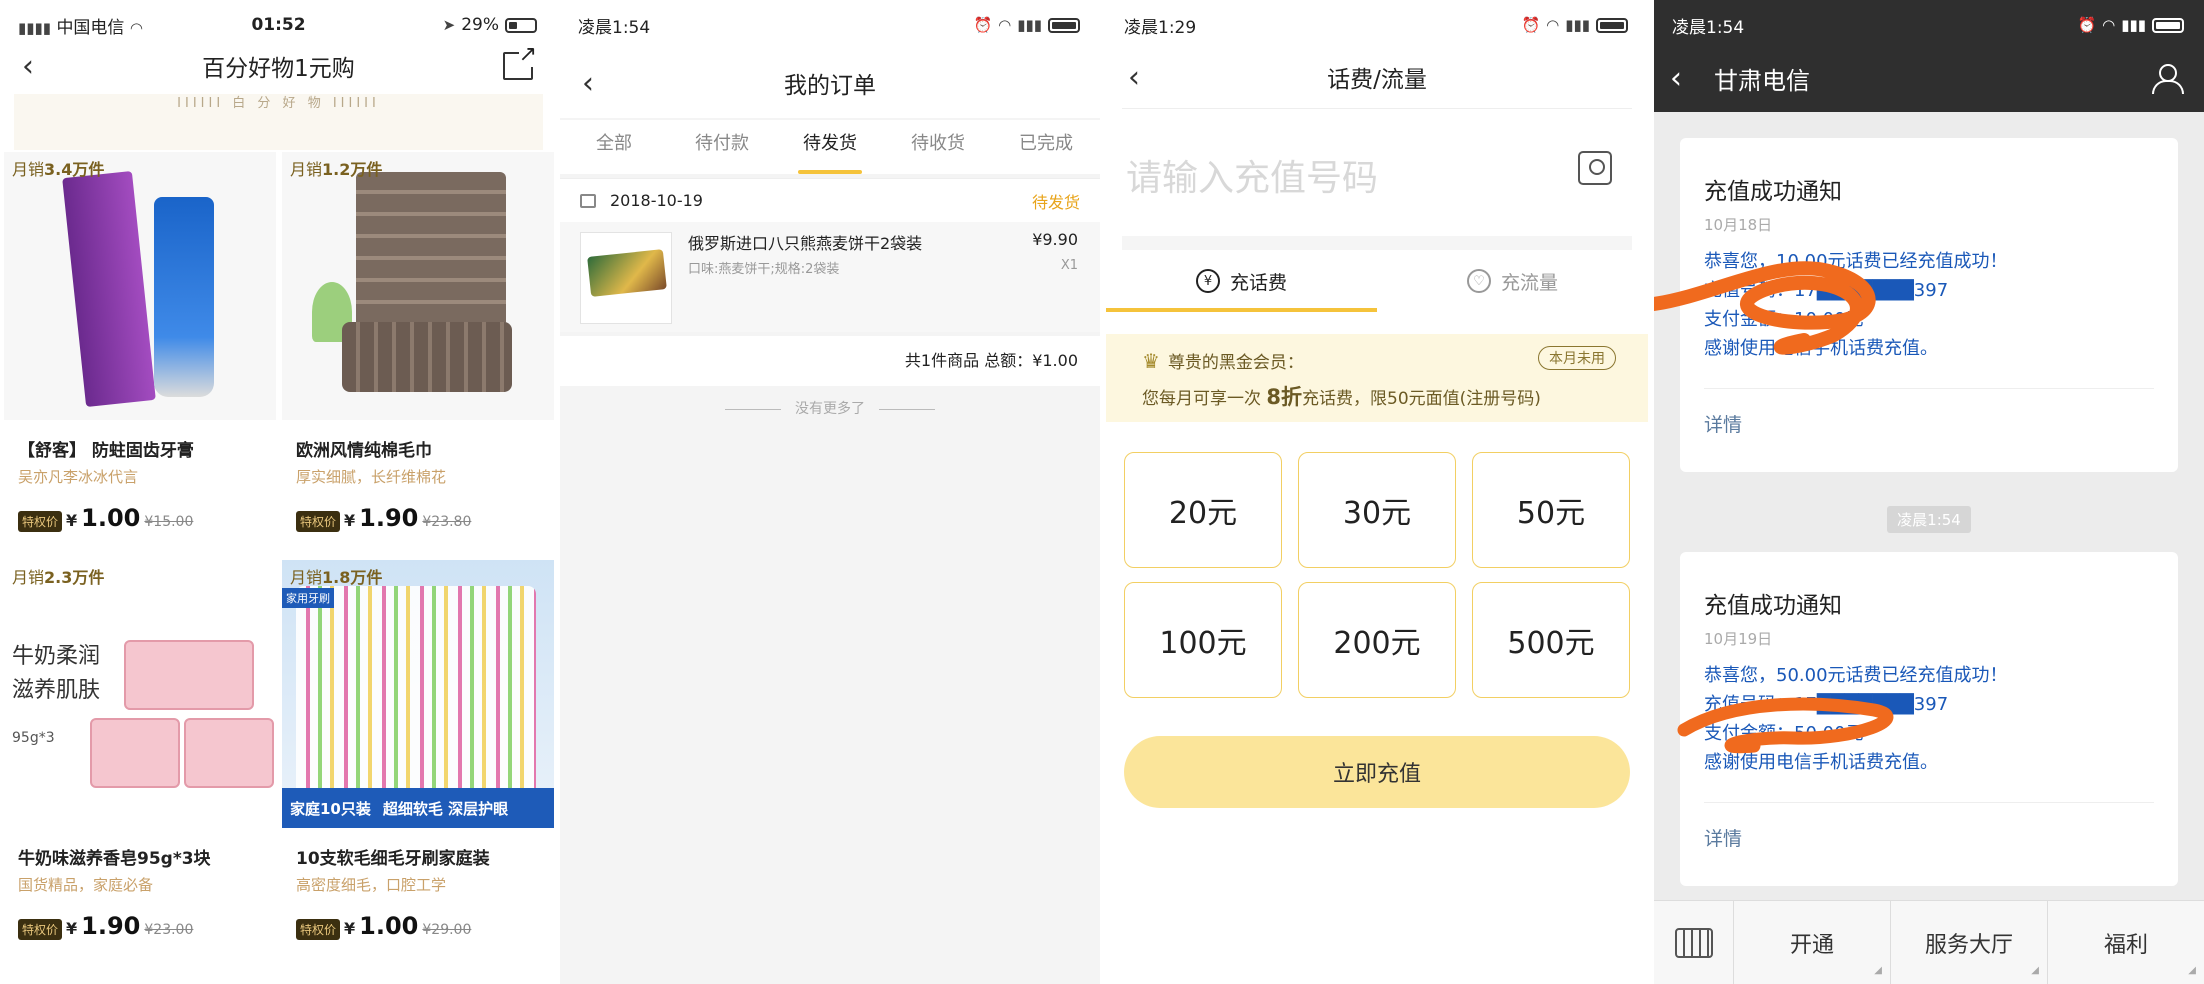 The image size is (2204, 984). Describe the element at coordinates (189, 675) in the screenshot. I see `soap-image` at that location.